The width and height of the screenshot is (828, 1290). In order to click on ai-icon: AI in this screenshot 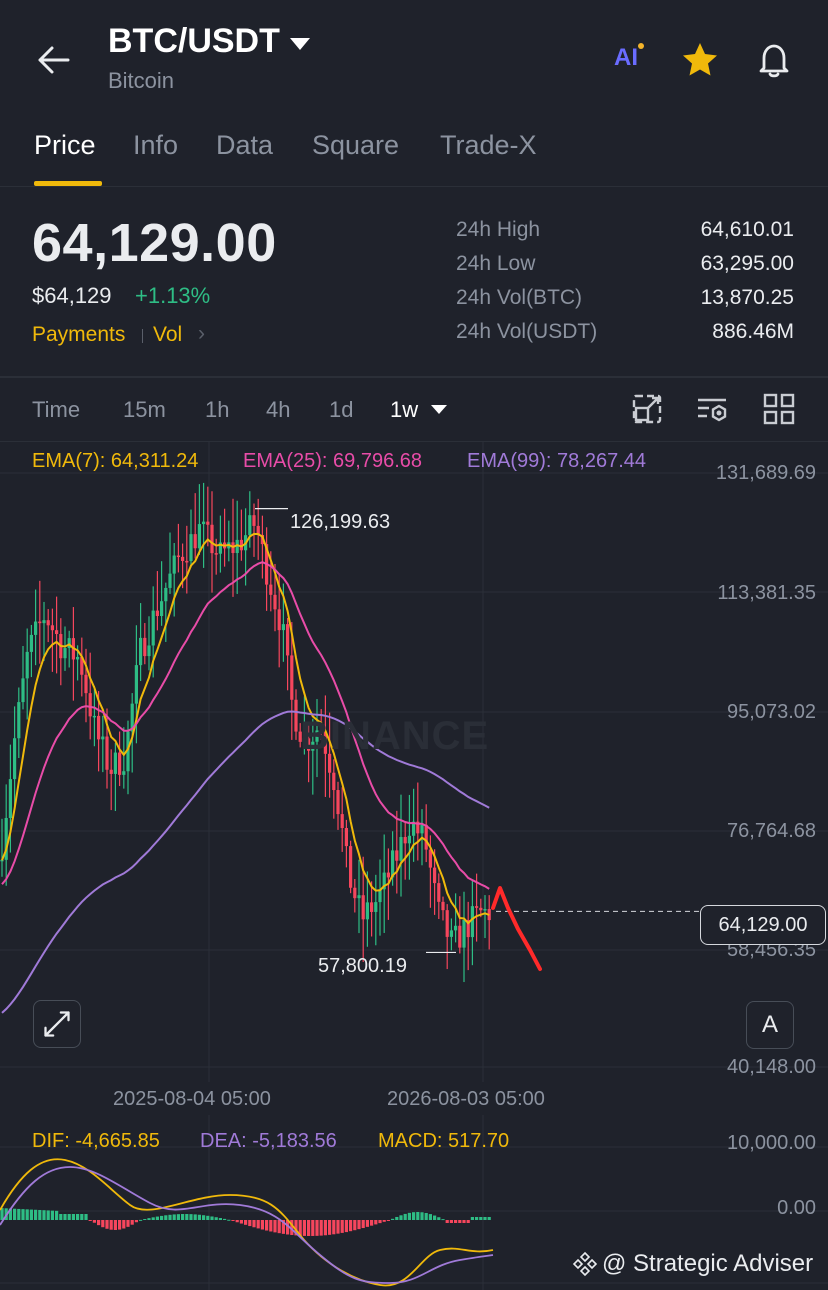, I will do `click(626, 58)`.